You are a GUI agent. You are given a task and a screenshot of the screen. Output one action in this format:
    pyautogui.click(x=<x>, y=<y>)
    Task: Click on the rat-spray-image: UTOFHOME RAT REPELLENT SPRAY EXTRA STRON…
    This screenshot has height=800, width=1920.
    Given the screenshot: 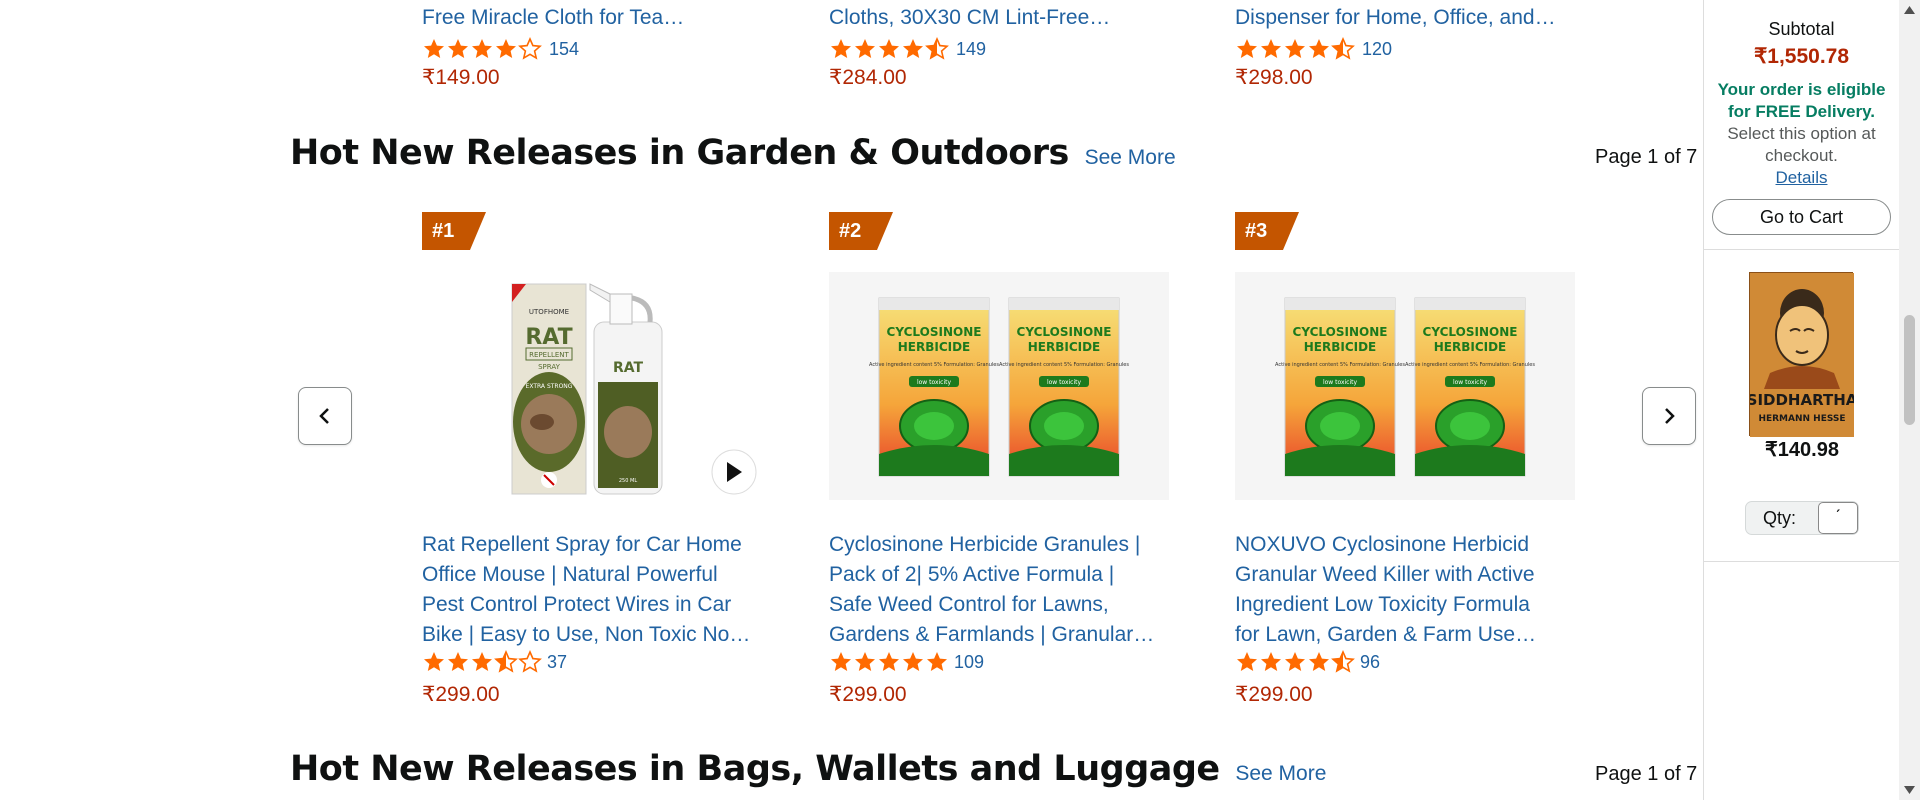 What is the action you would take?
    pyautogui.click(x=634, y=389)
    